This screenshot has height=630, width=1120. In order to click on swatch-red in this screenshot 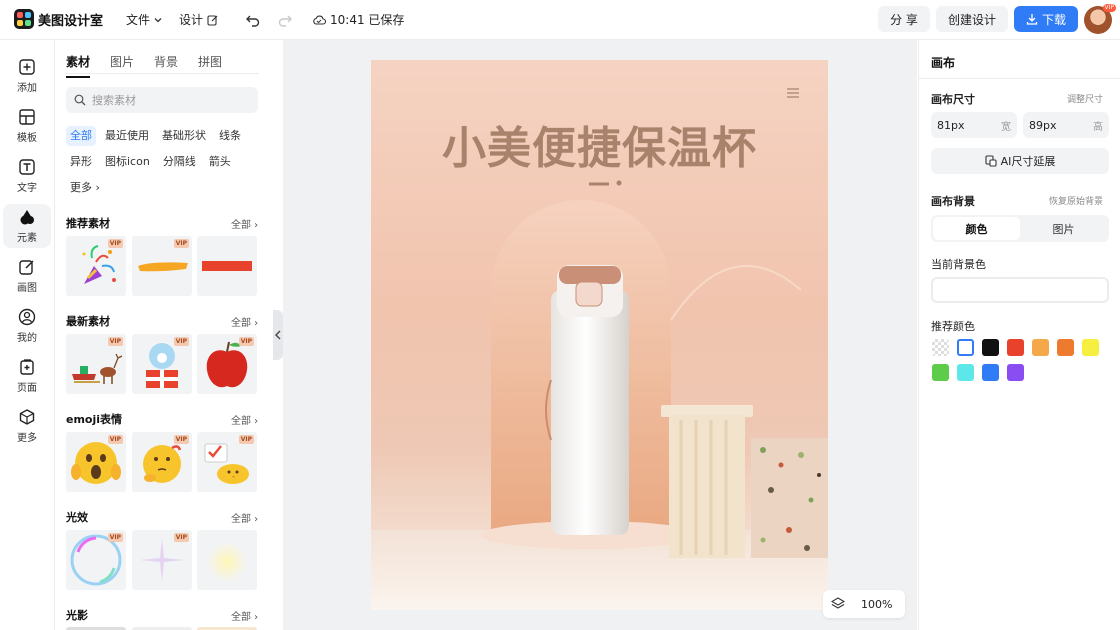, I will do `click(1015, 347)`.